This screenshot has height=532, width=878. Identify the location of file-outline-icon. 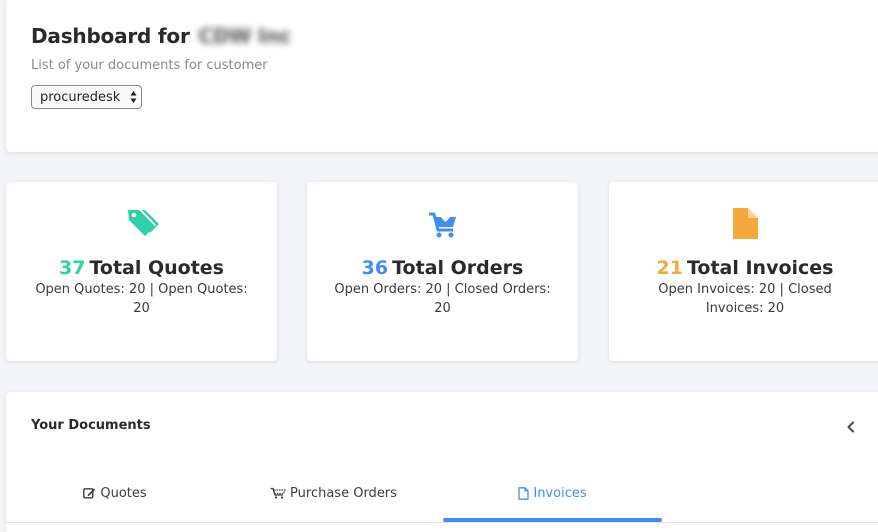
(524, 493).